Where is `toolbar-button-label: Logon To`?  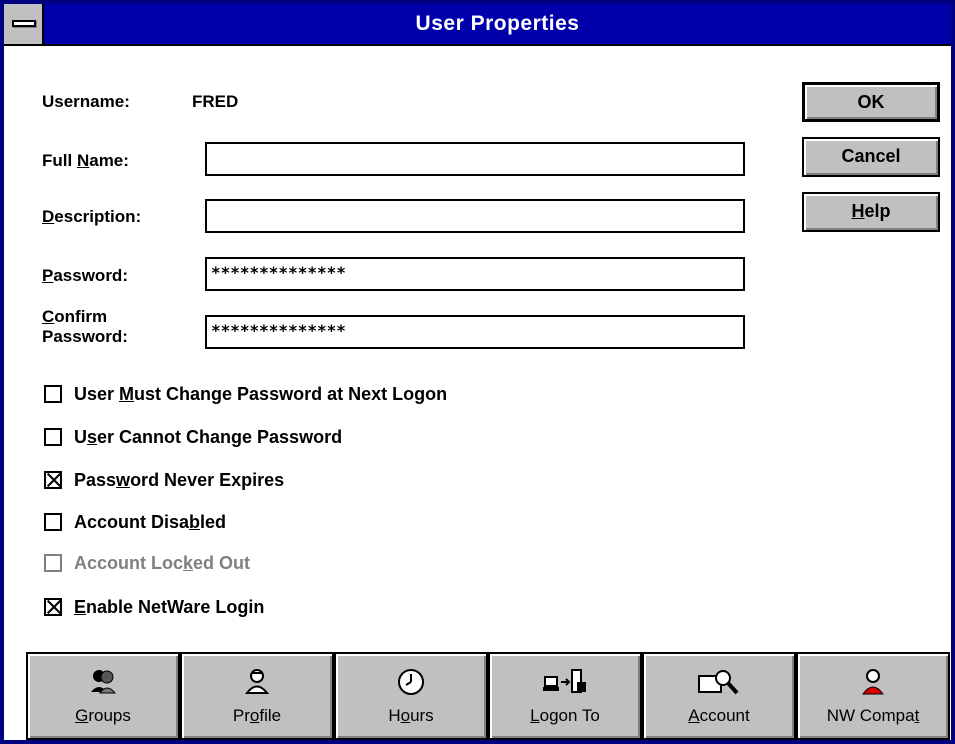 toolbar-button-label: Logon To is located at coordinates (565, 715).